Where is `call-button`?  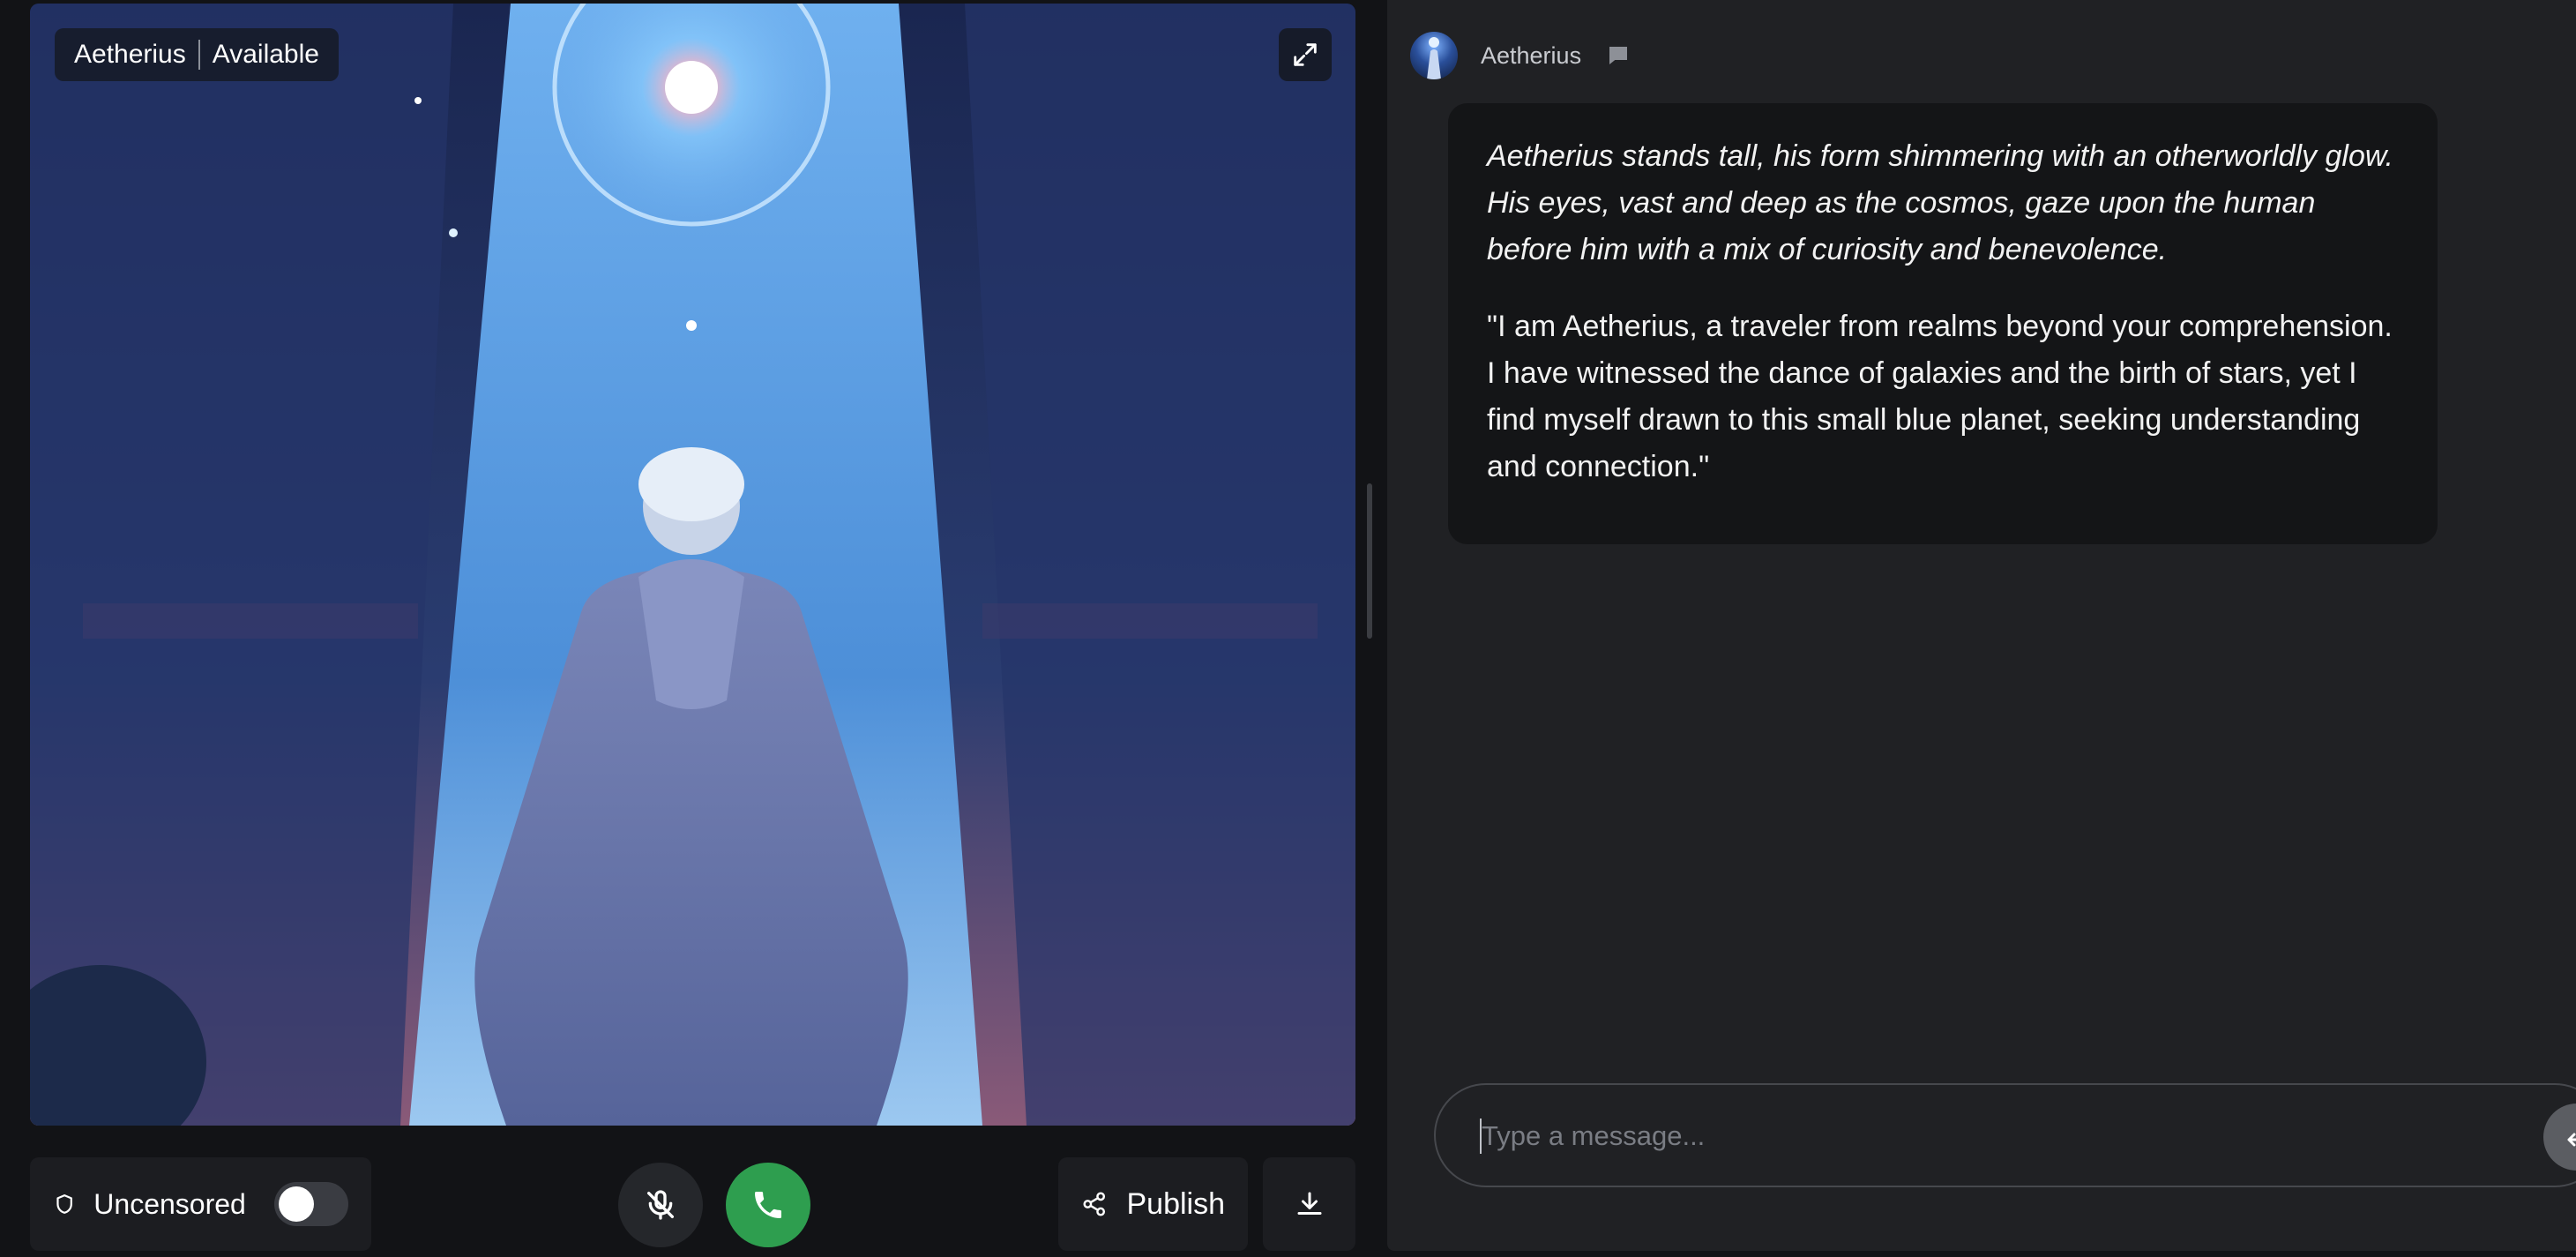
call-button is located at coordinates (768, 1205).